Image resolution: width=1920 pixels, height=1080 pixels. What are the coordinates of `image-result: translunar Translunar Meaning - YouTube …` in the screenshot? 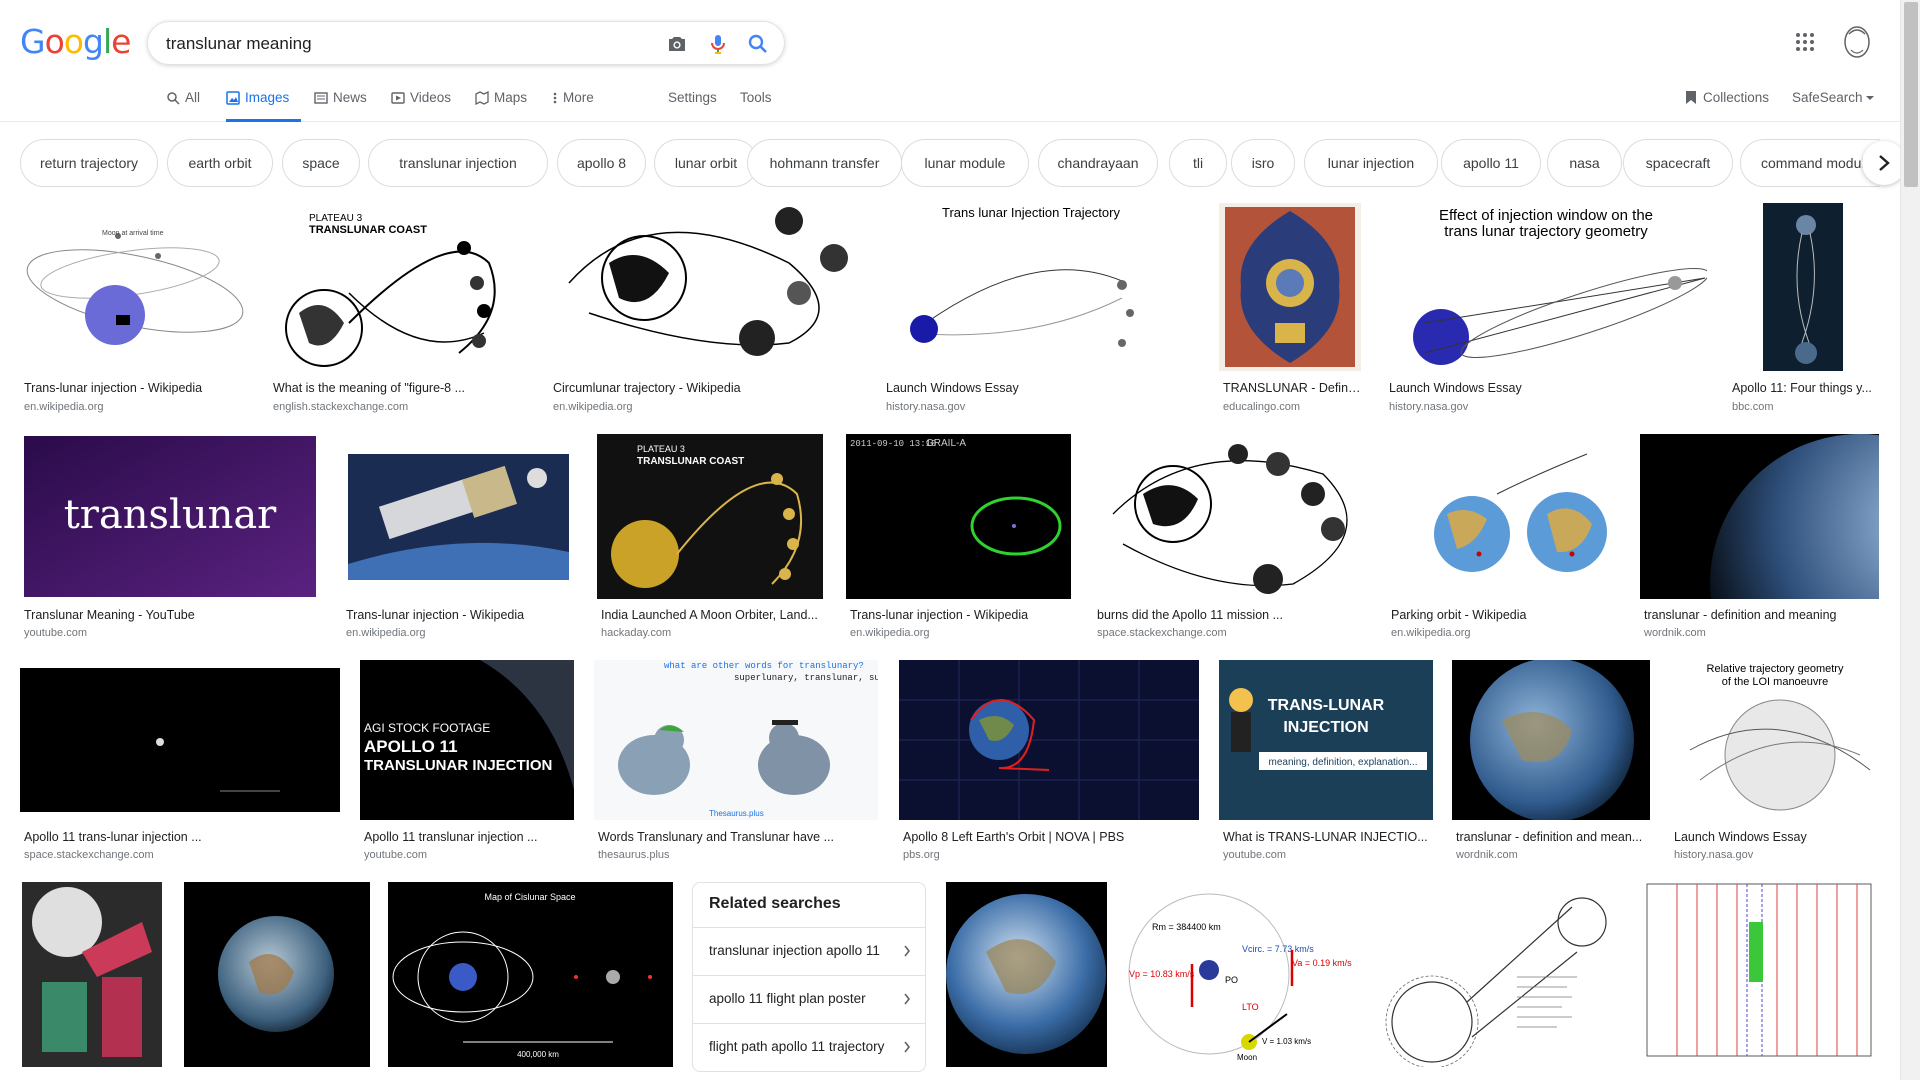 It's located at (170, 537).